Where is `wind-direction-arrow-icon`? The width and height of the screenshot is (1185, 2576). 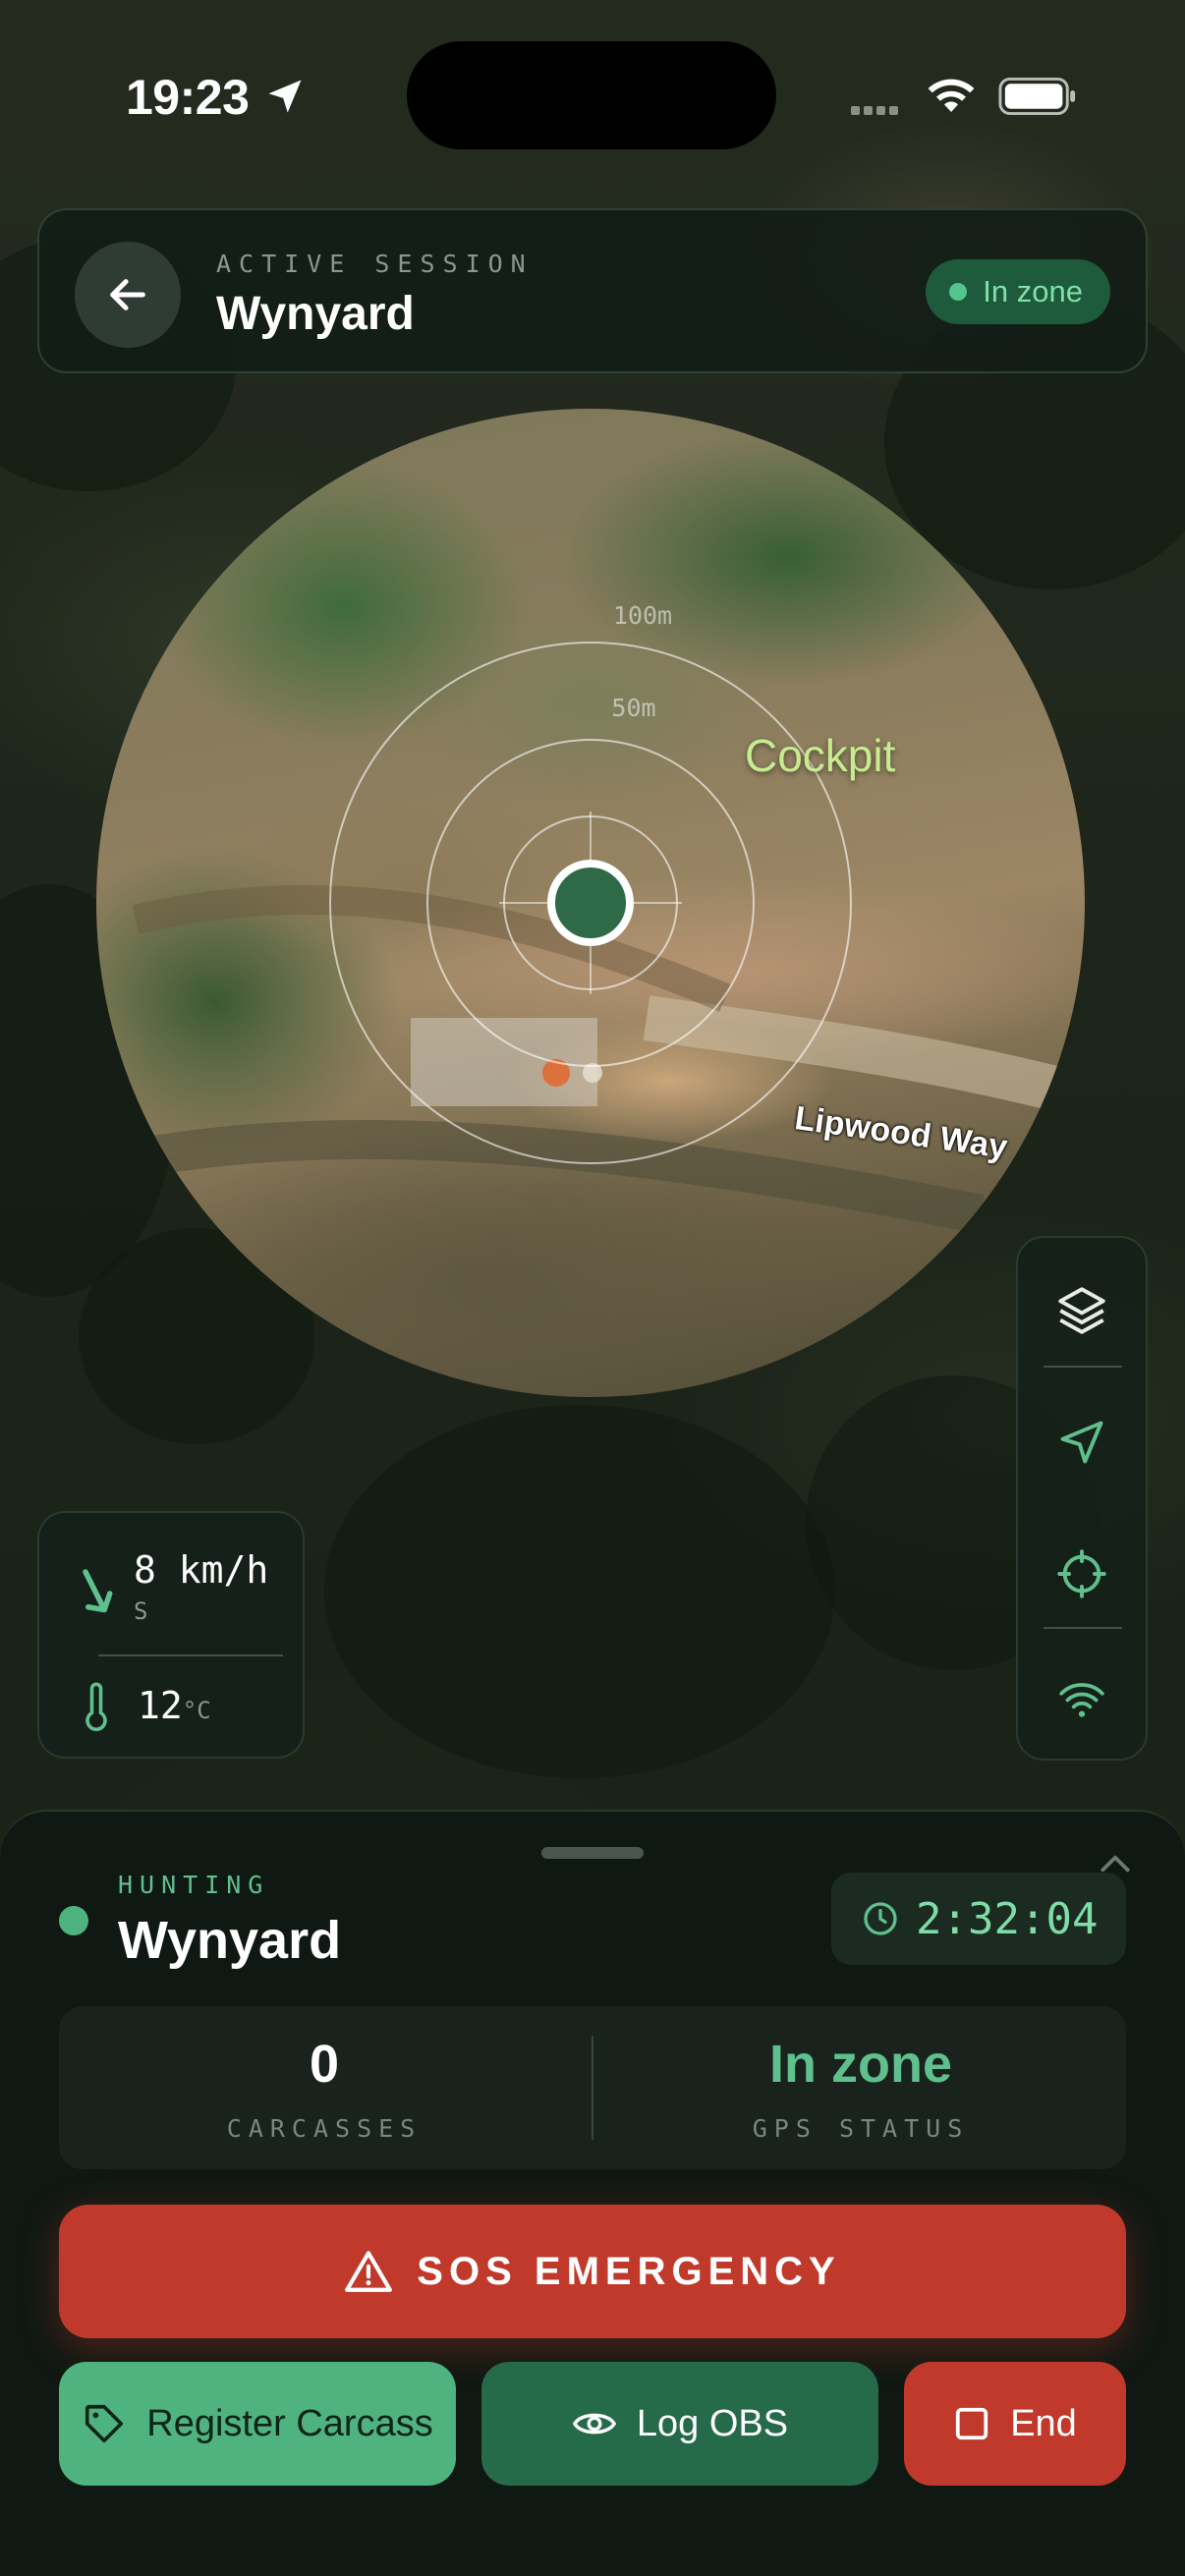 wind-direction-arrow-icon is located at coordinates (98, 1591).